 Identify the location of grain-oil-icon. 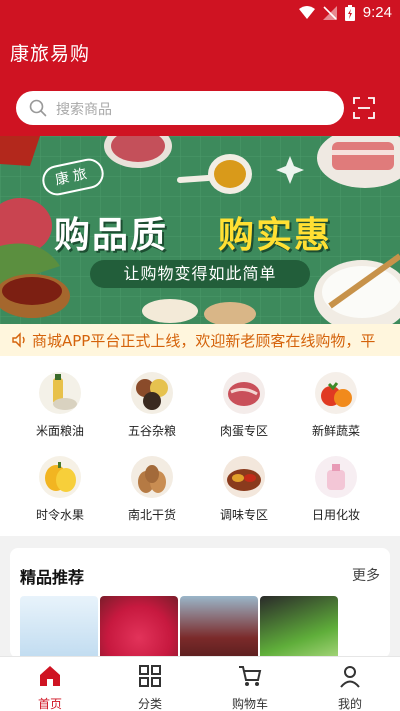
(60, 393).